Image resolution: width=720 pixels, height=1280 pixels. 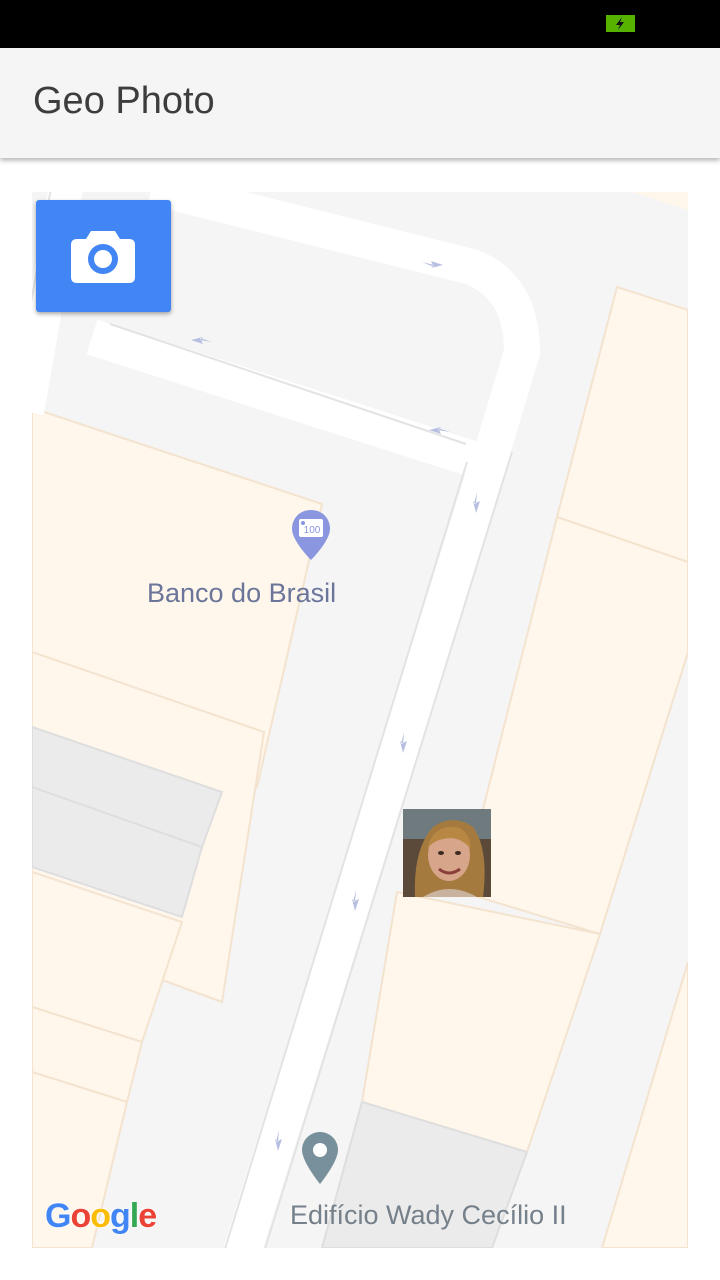 What do you see at coordinates (147, 1216) in the screenshot?
I see `google-logo-letter: e` at bounding box center [147, 1216].